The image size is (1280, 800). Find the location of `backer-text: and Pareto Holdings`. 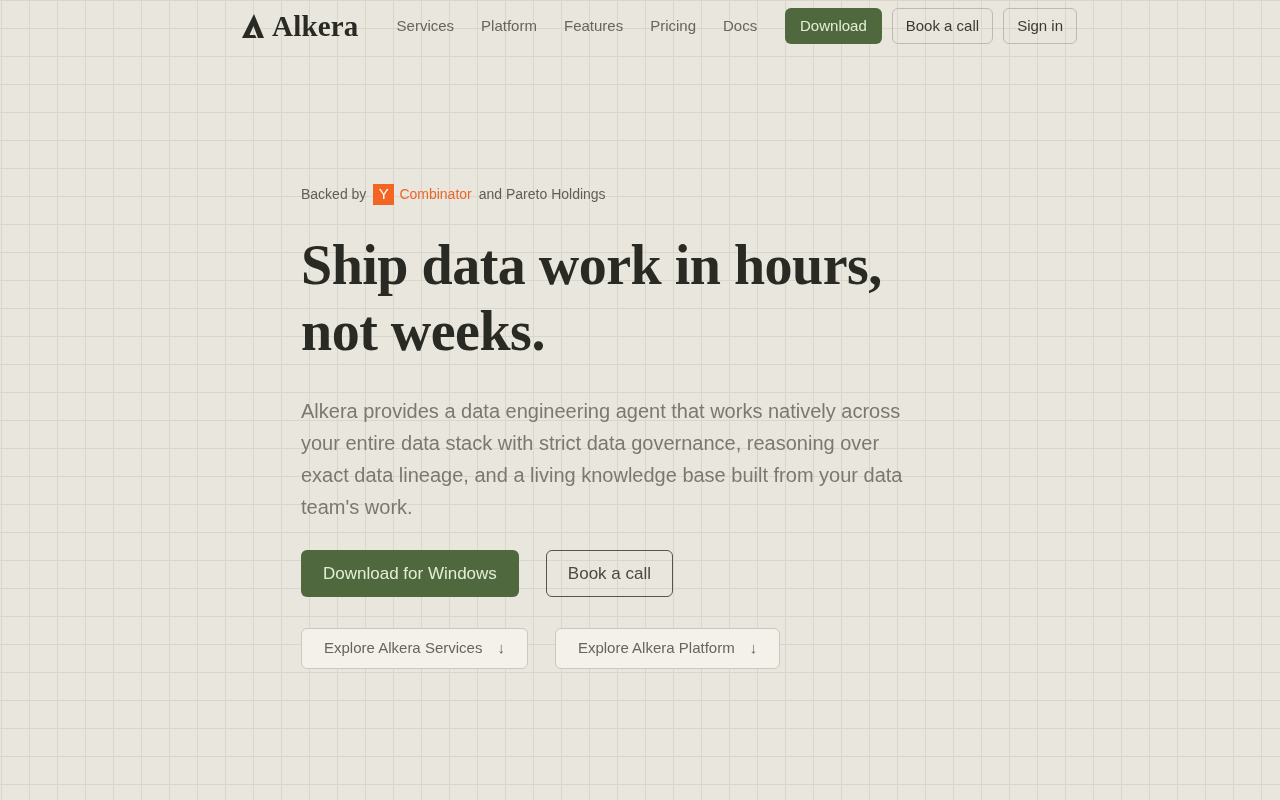

backer-text: and Pareto Holdings is located at coordinates (542, 194).